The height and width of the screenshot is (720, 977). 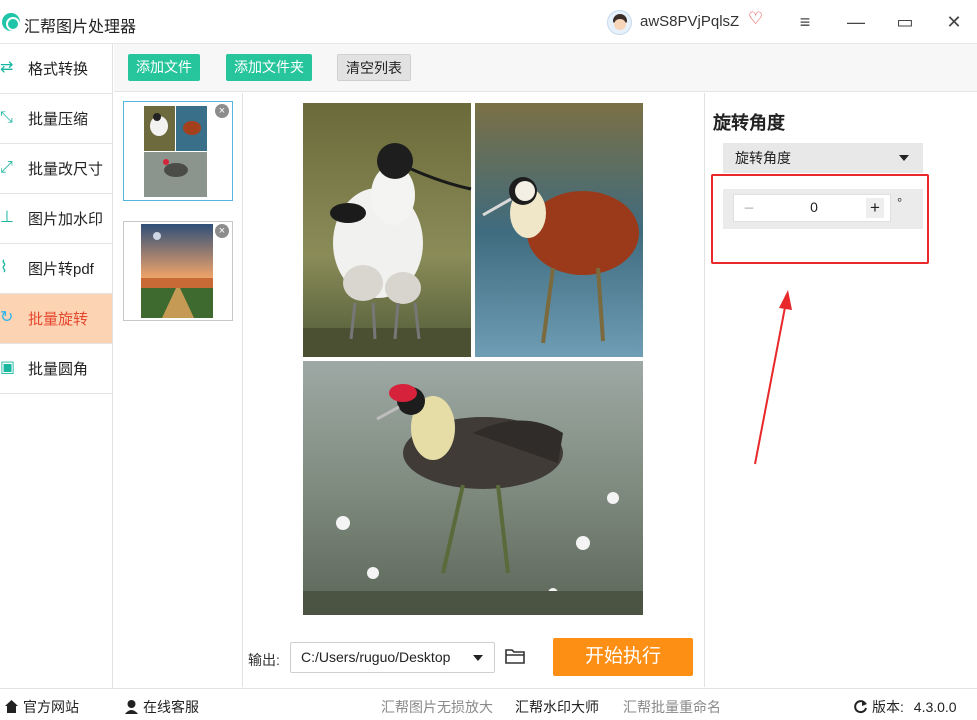 I want to click on clear-list-button: 清空列表, so click(x=374, y=67).